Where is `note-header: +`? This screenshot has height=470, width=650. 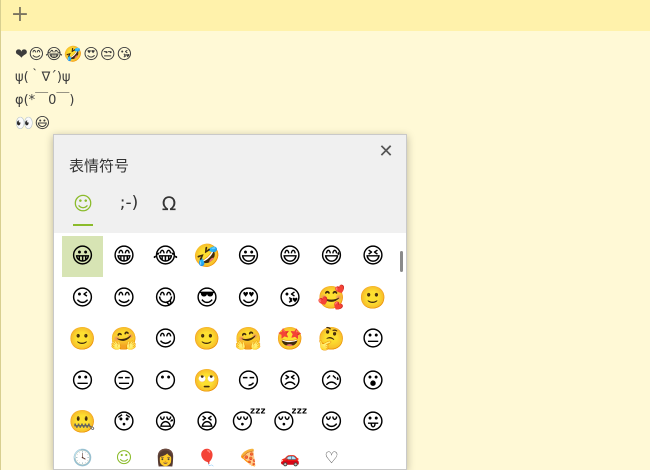
note-header: + is located at coordinates (325, 15).